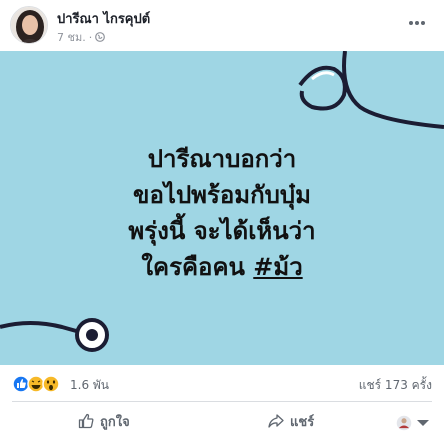  I want to click on action-bar: ถูกใจ แชร์, so click(222, 421).